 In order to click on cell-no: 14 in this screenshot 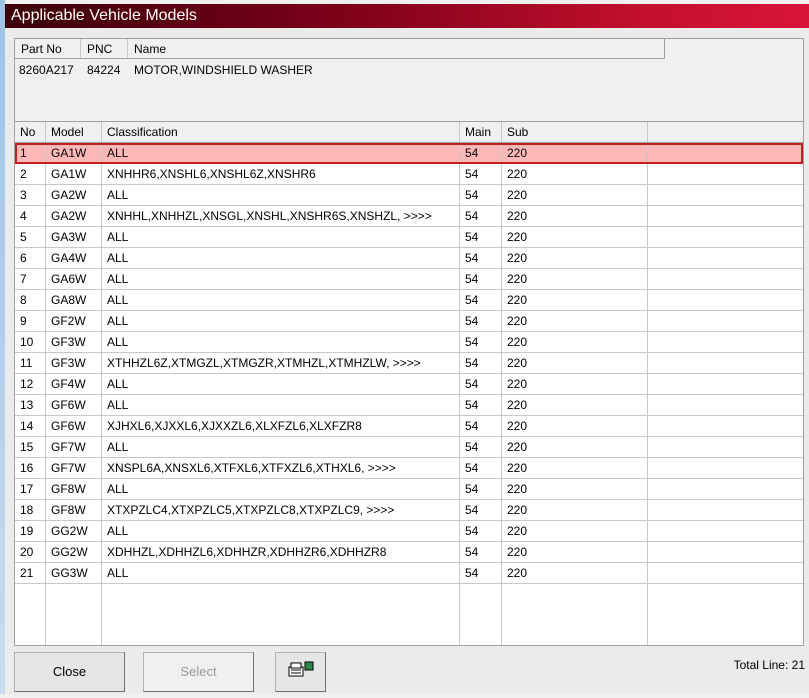, I will do `click(30, 426)`.